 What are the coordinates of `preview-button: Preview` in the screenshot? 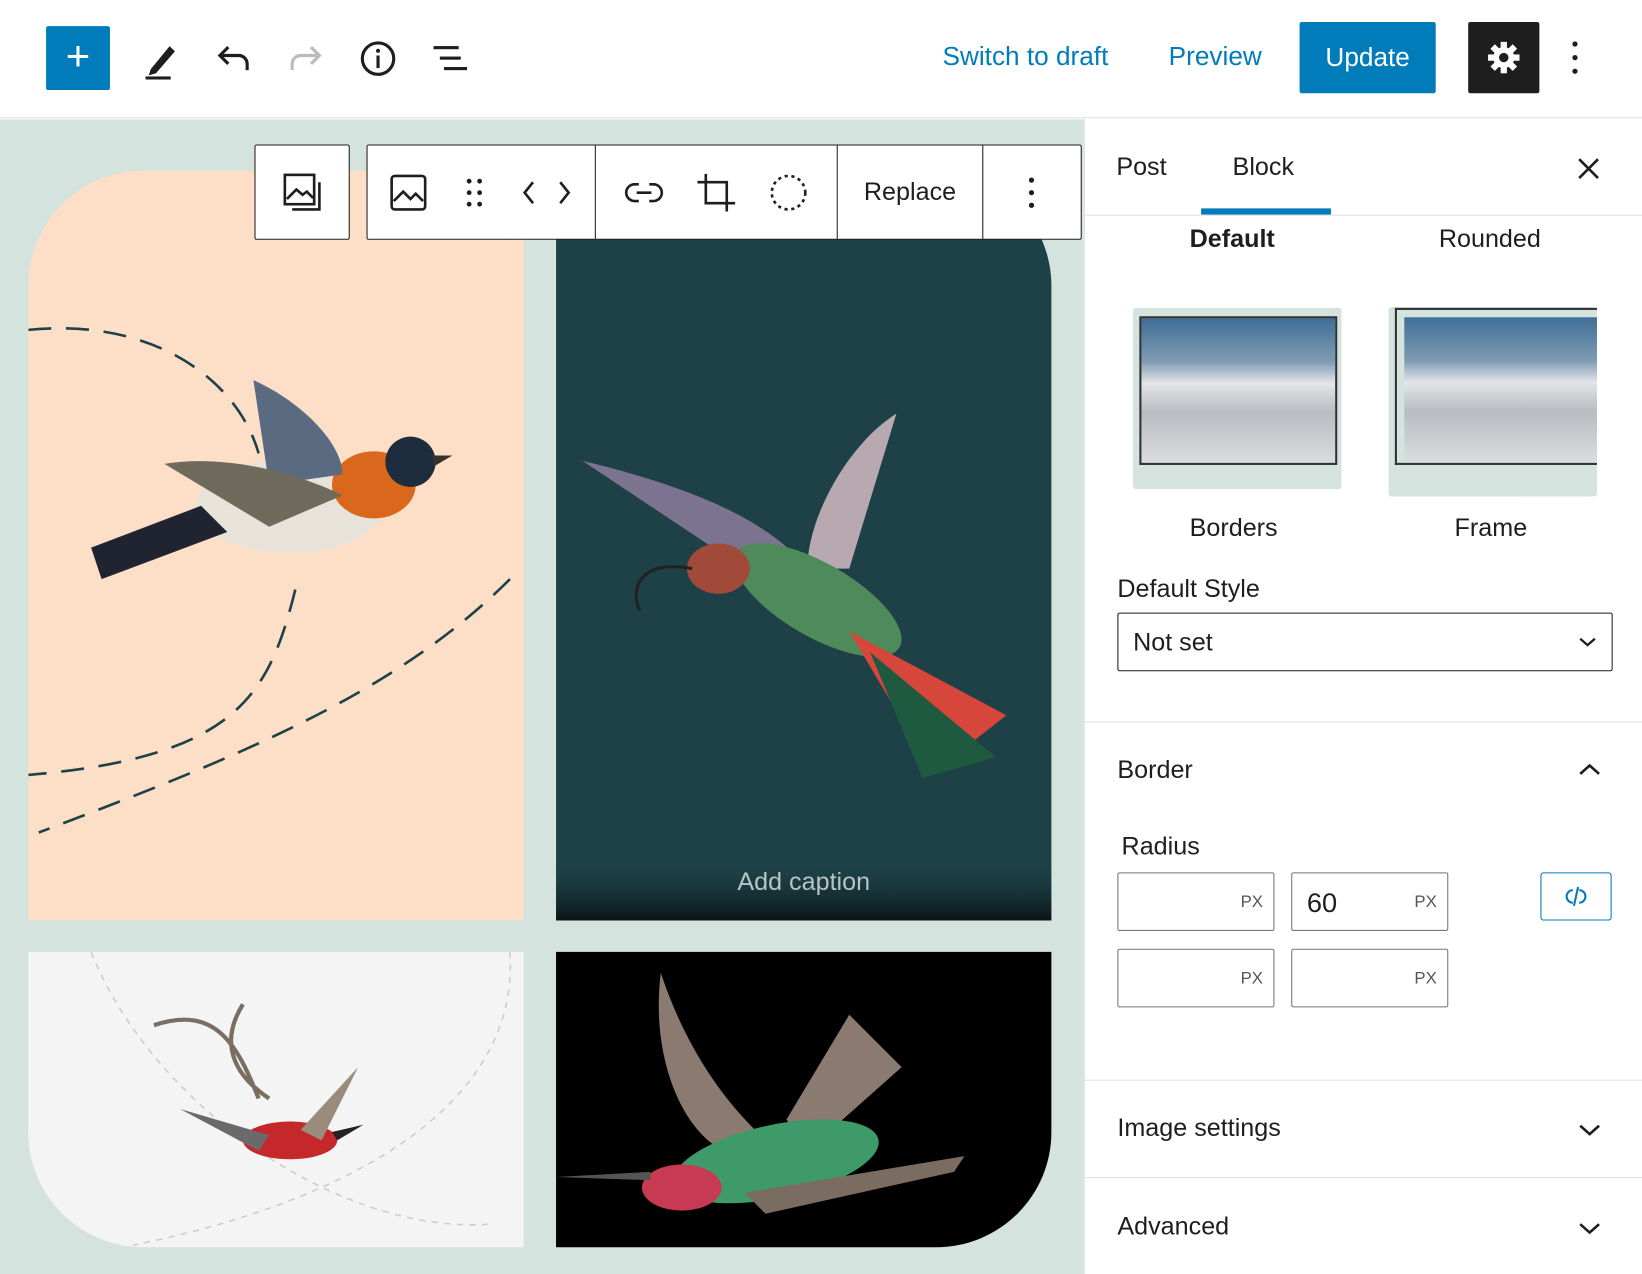 It's located at (1215, 57).